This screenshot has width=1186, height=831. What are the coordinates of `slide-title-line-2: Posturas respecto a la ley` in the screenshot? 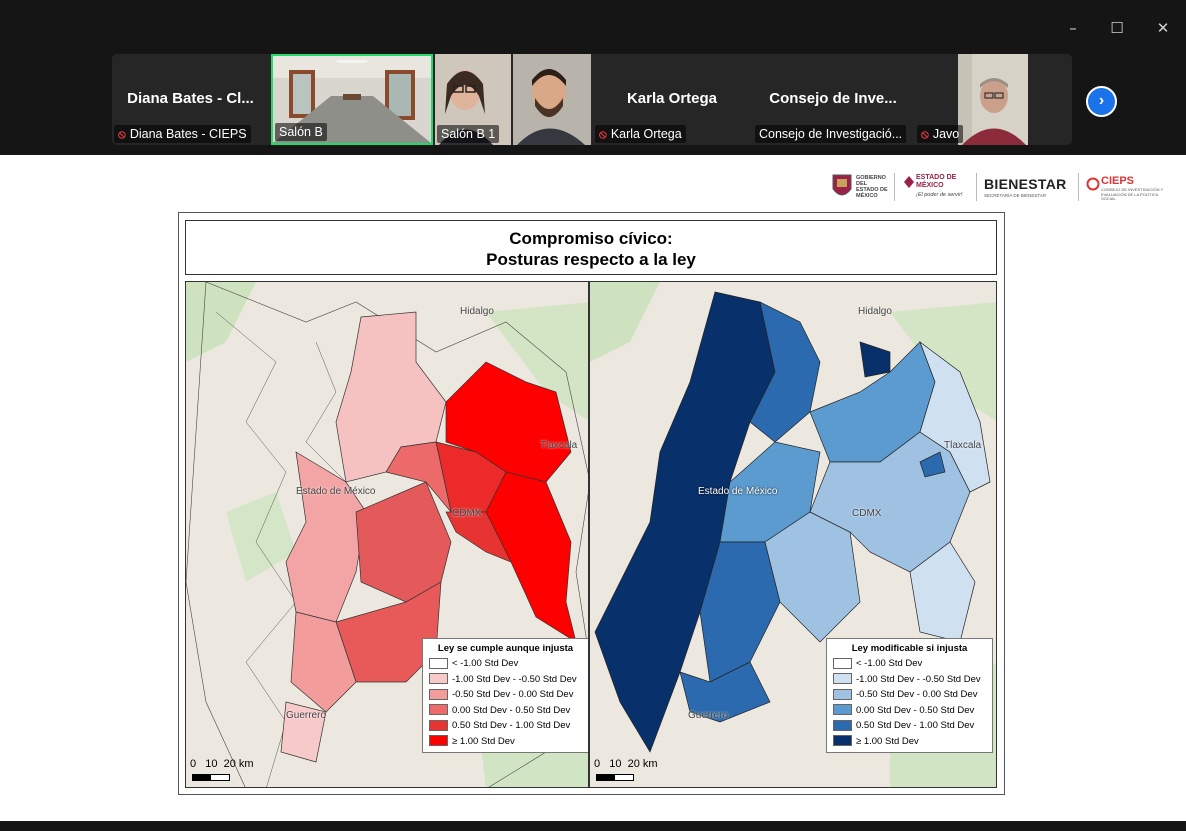 It's located at (591, 259).